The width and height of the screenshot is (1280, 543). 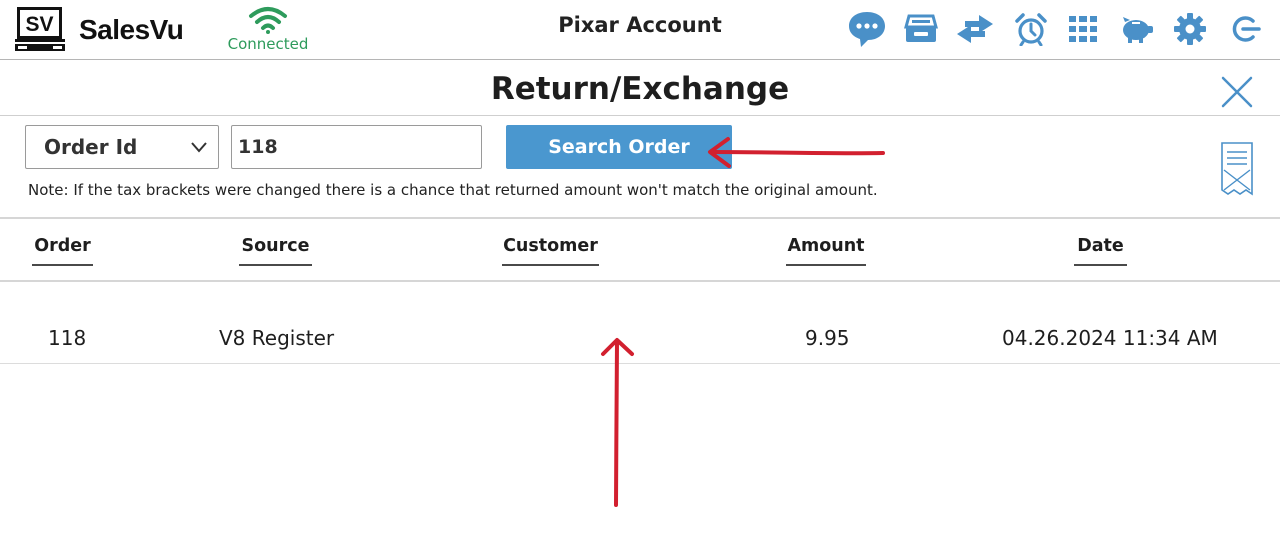 What do you see at coordinates (1237, 92) in the screenshot?
I see `close-icon` at bounding box center [1237, 92].